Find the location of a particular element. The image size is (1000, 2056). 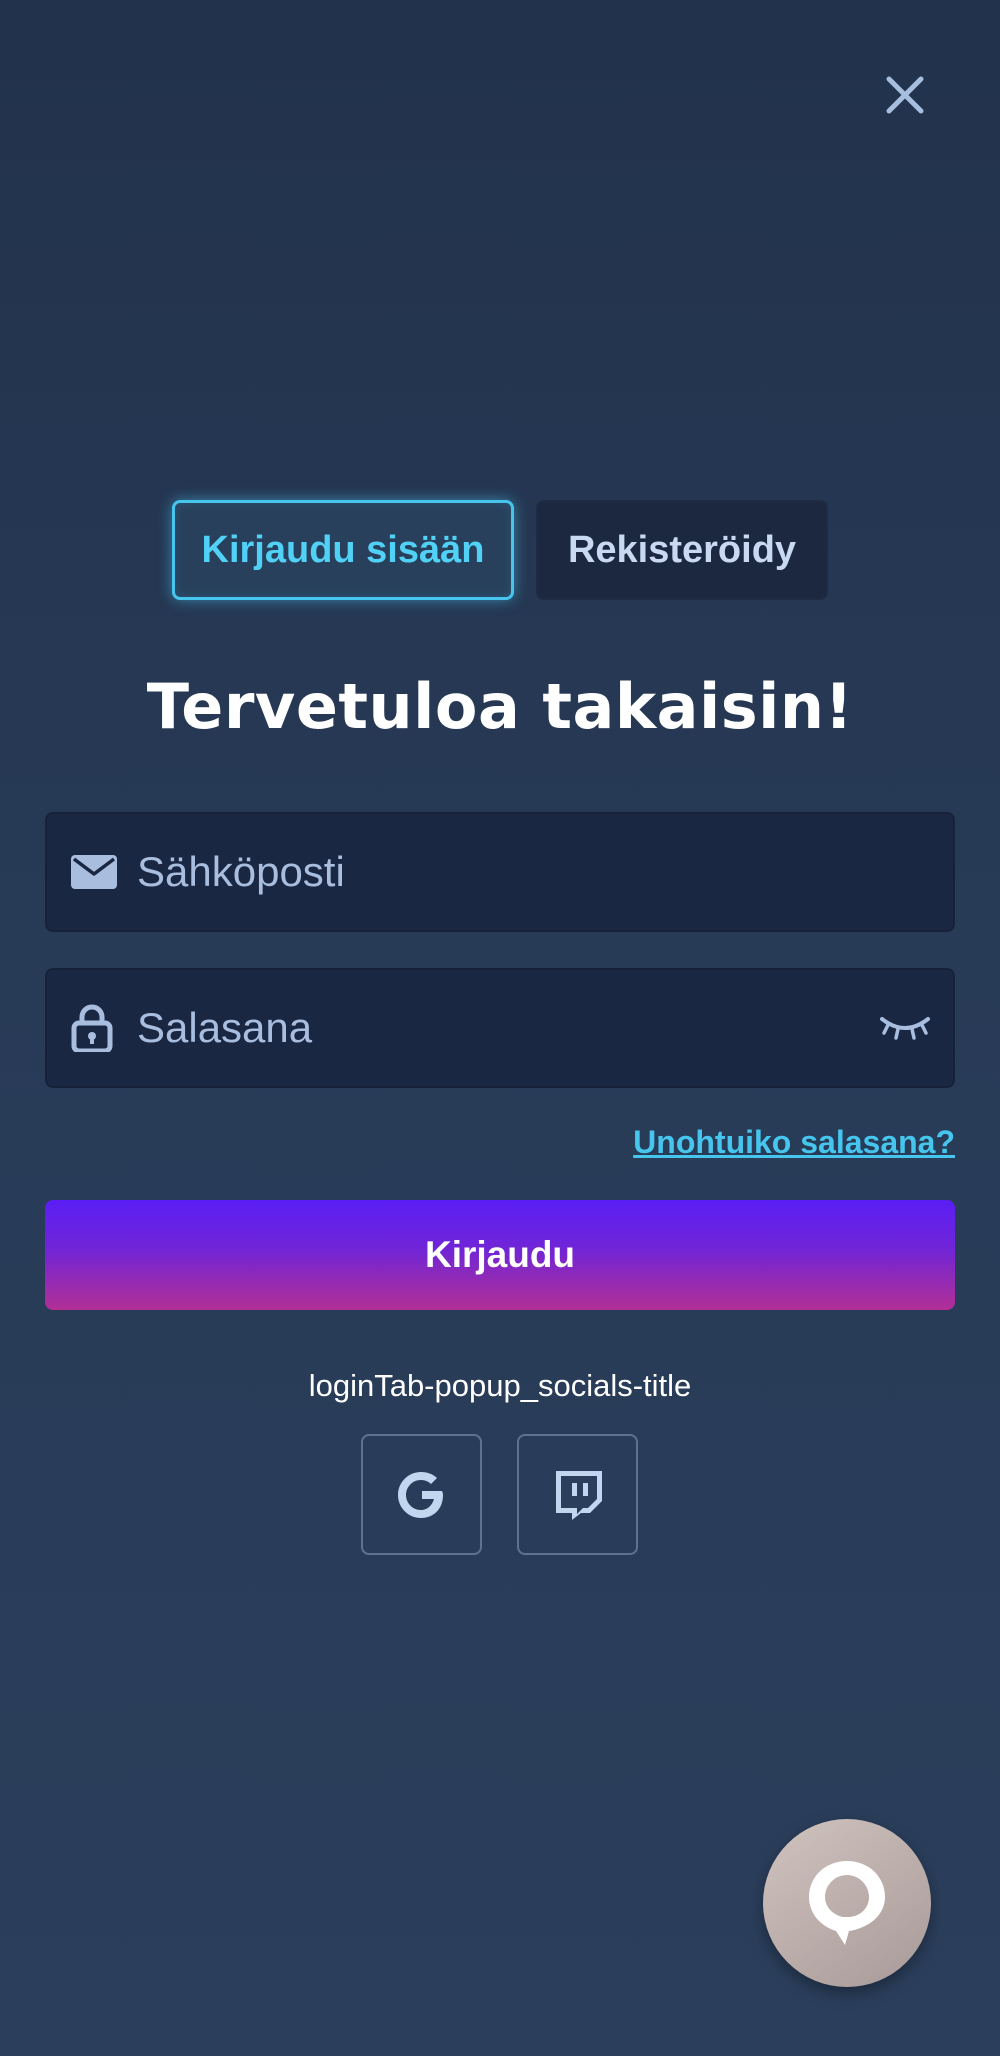

close-icon is located at coordinates (905, 95).